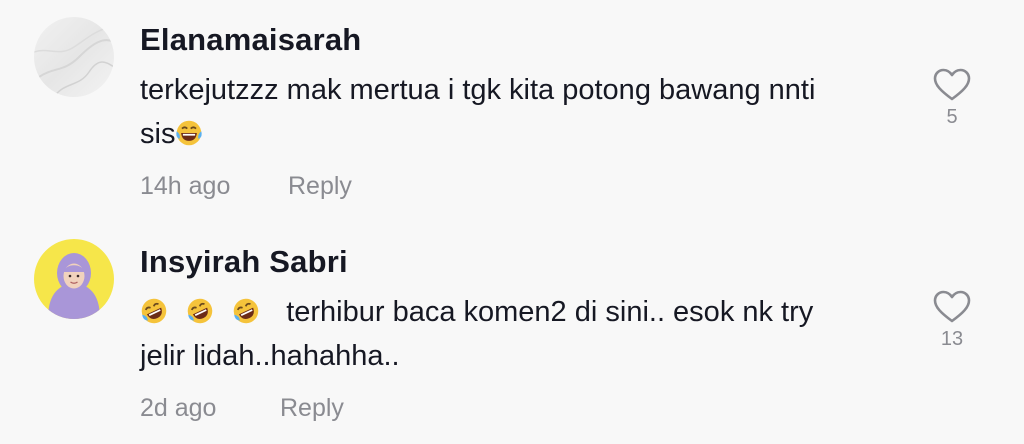 The image size is (1024, 444). Describe the element at coordinates (952, 117) in the screenshot. I see `like-count: 5` at that location.